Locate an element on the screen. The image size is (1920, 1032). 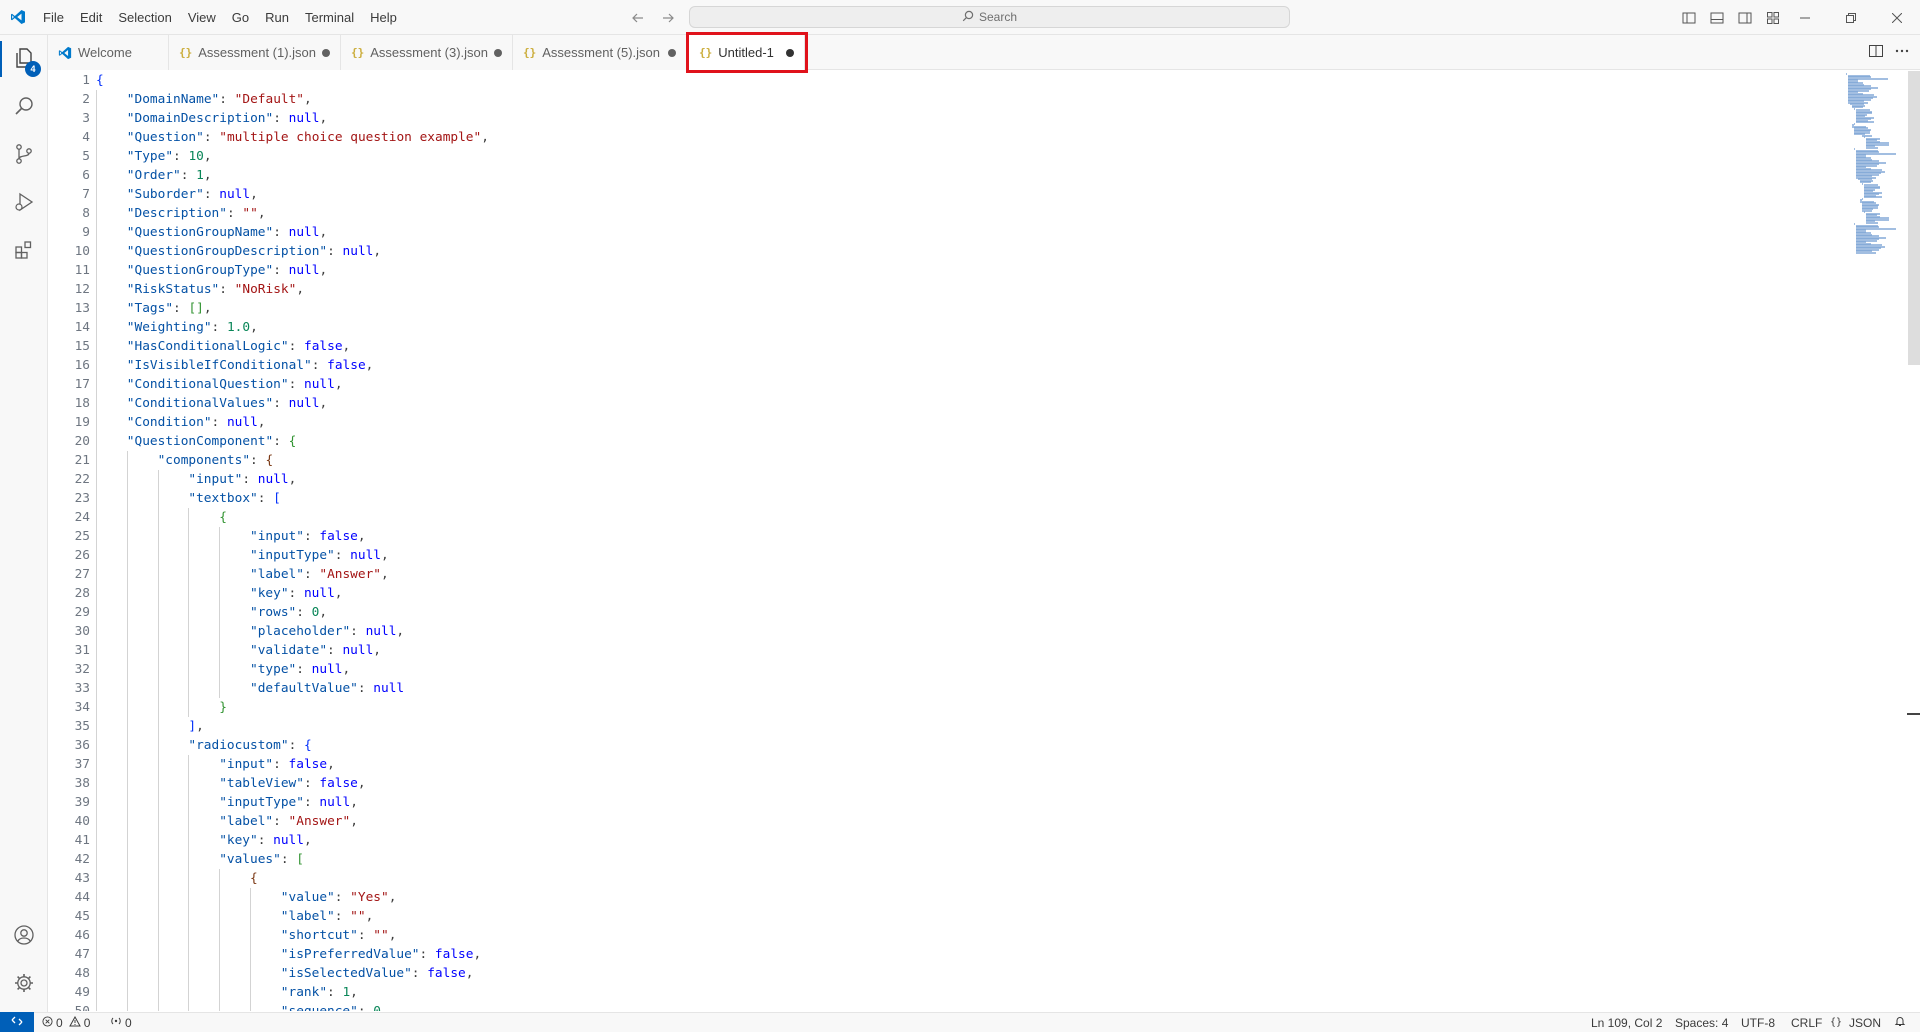
command-center-search: Search is located at coordinates (989, 17).